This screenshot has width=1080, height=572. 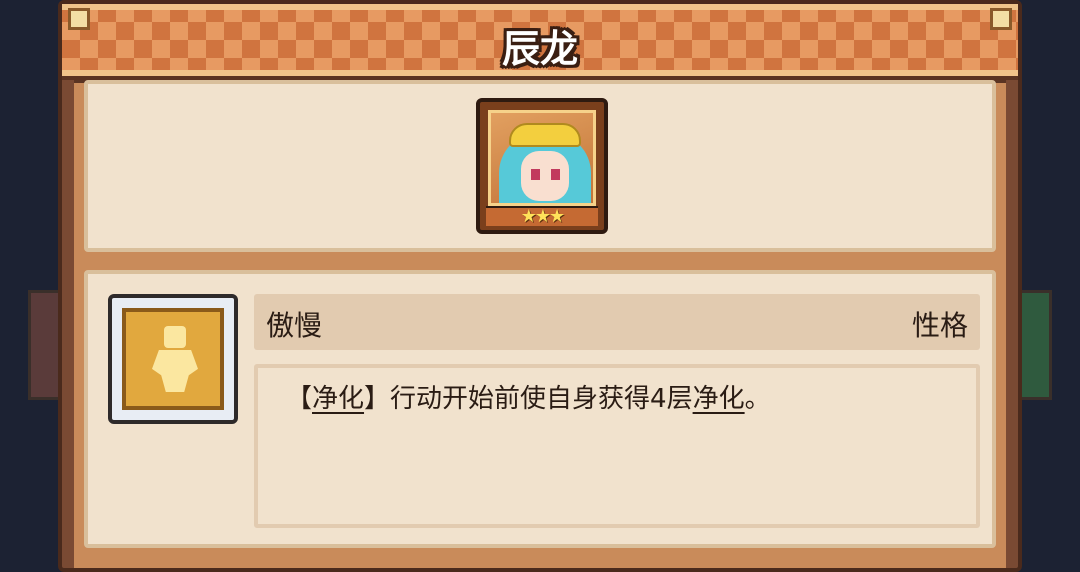 I want to click on portrait-hat, so click(x=545, y=135).